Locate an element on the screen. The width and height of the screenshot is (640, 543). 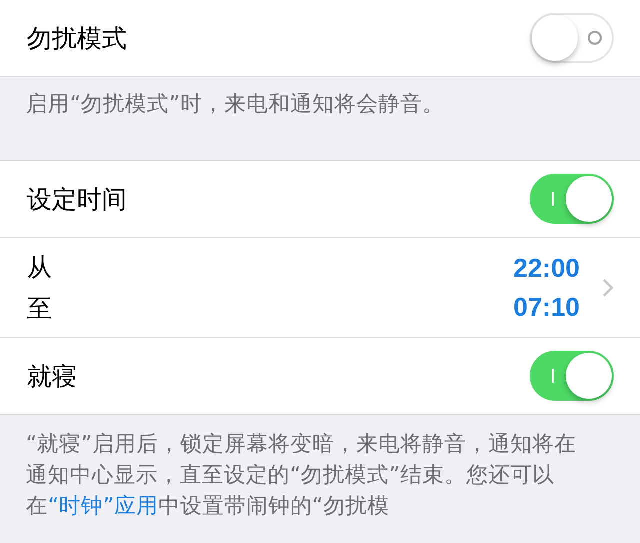
end-time: 07:10 is located at coordinates (547, 307).